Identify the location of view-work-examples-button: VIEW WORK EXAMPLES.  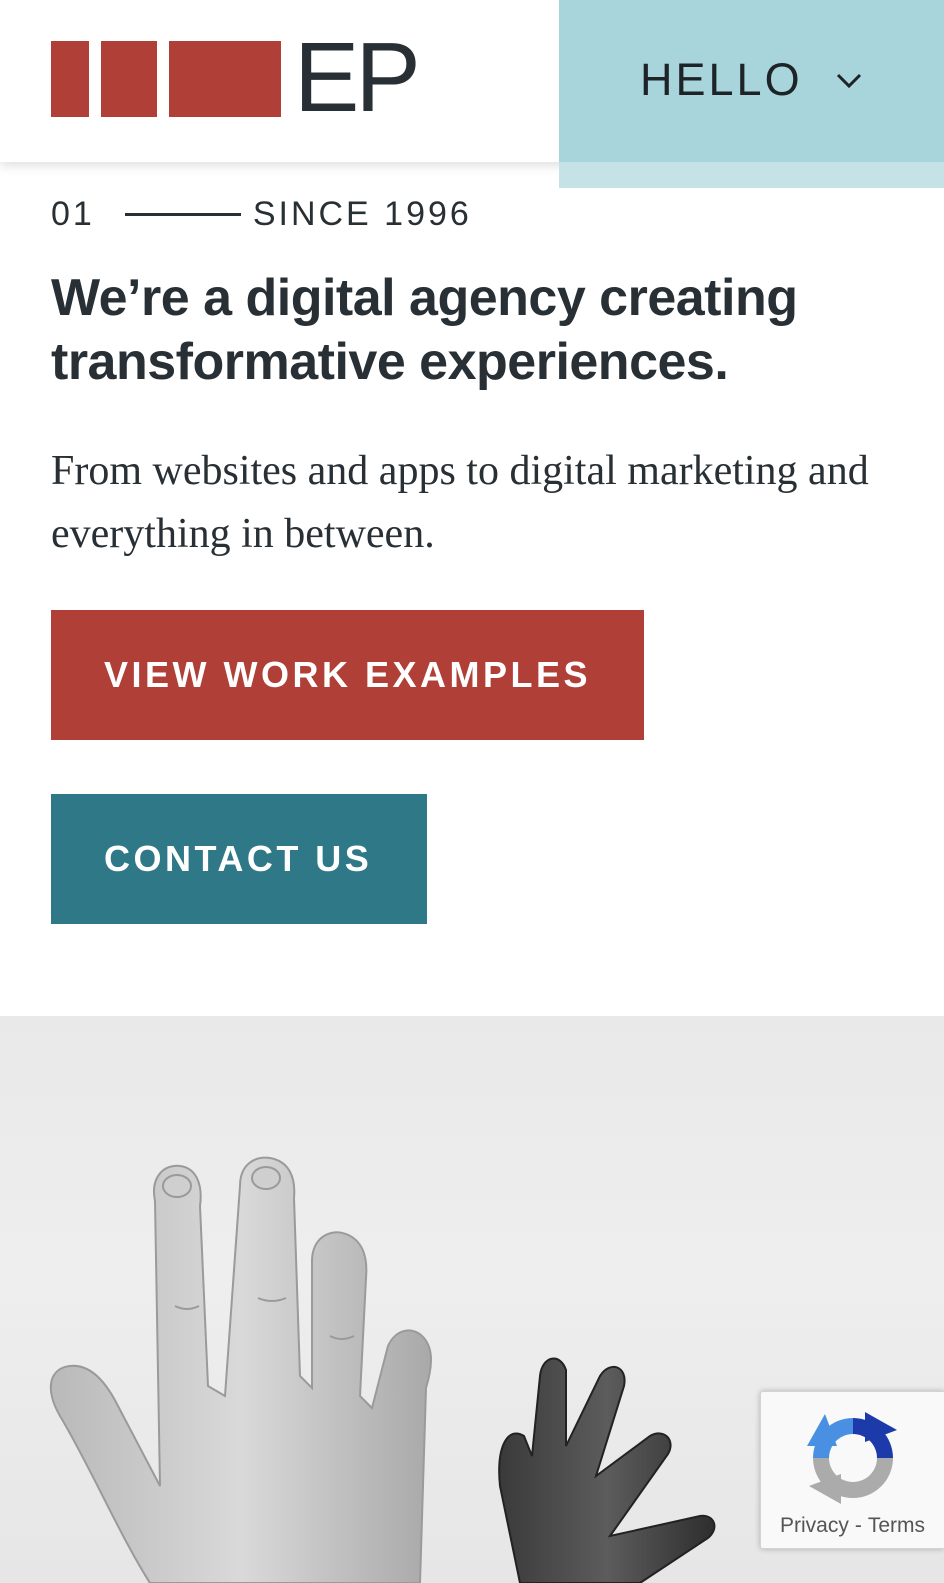
(347, 675).